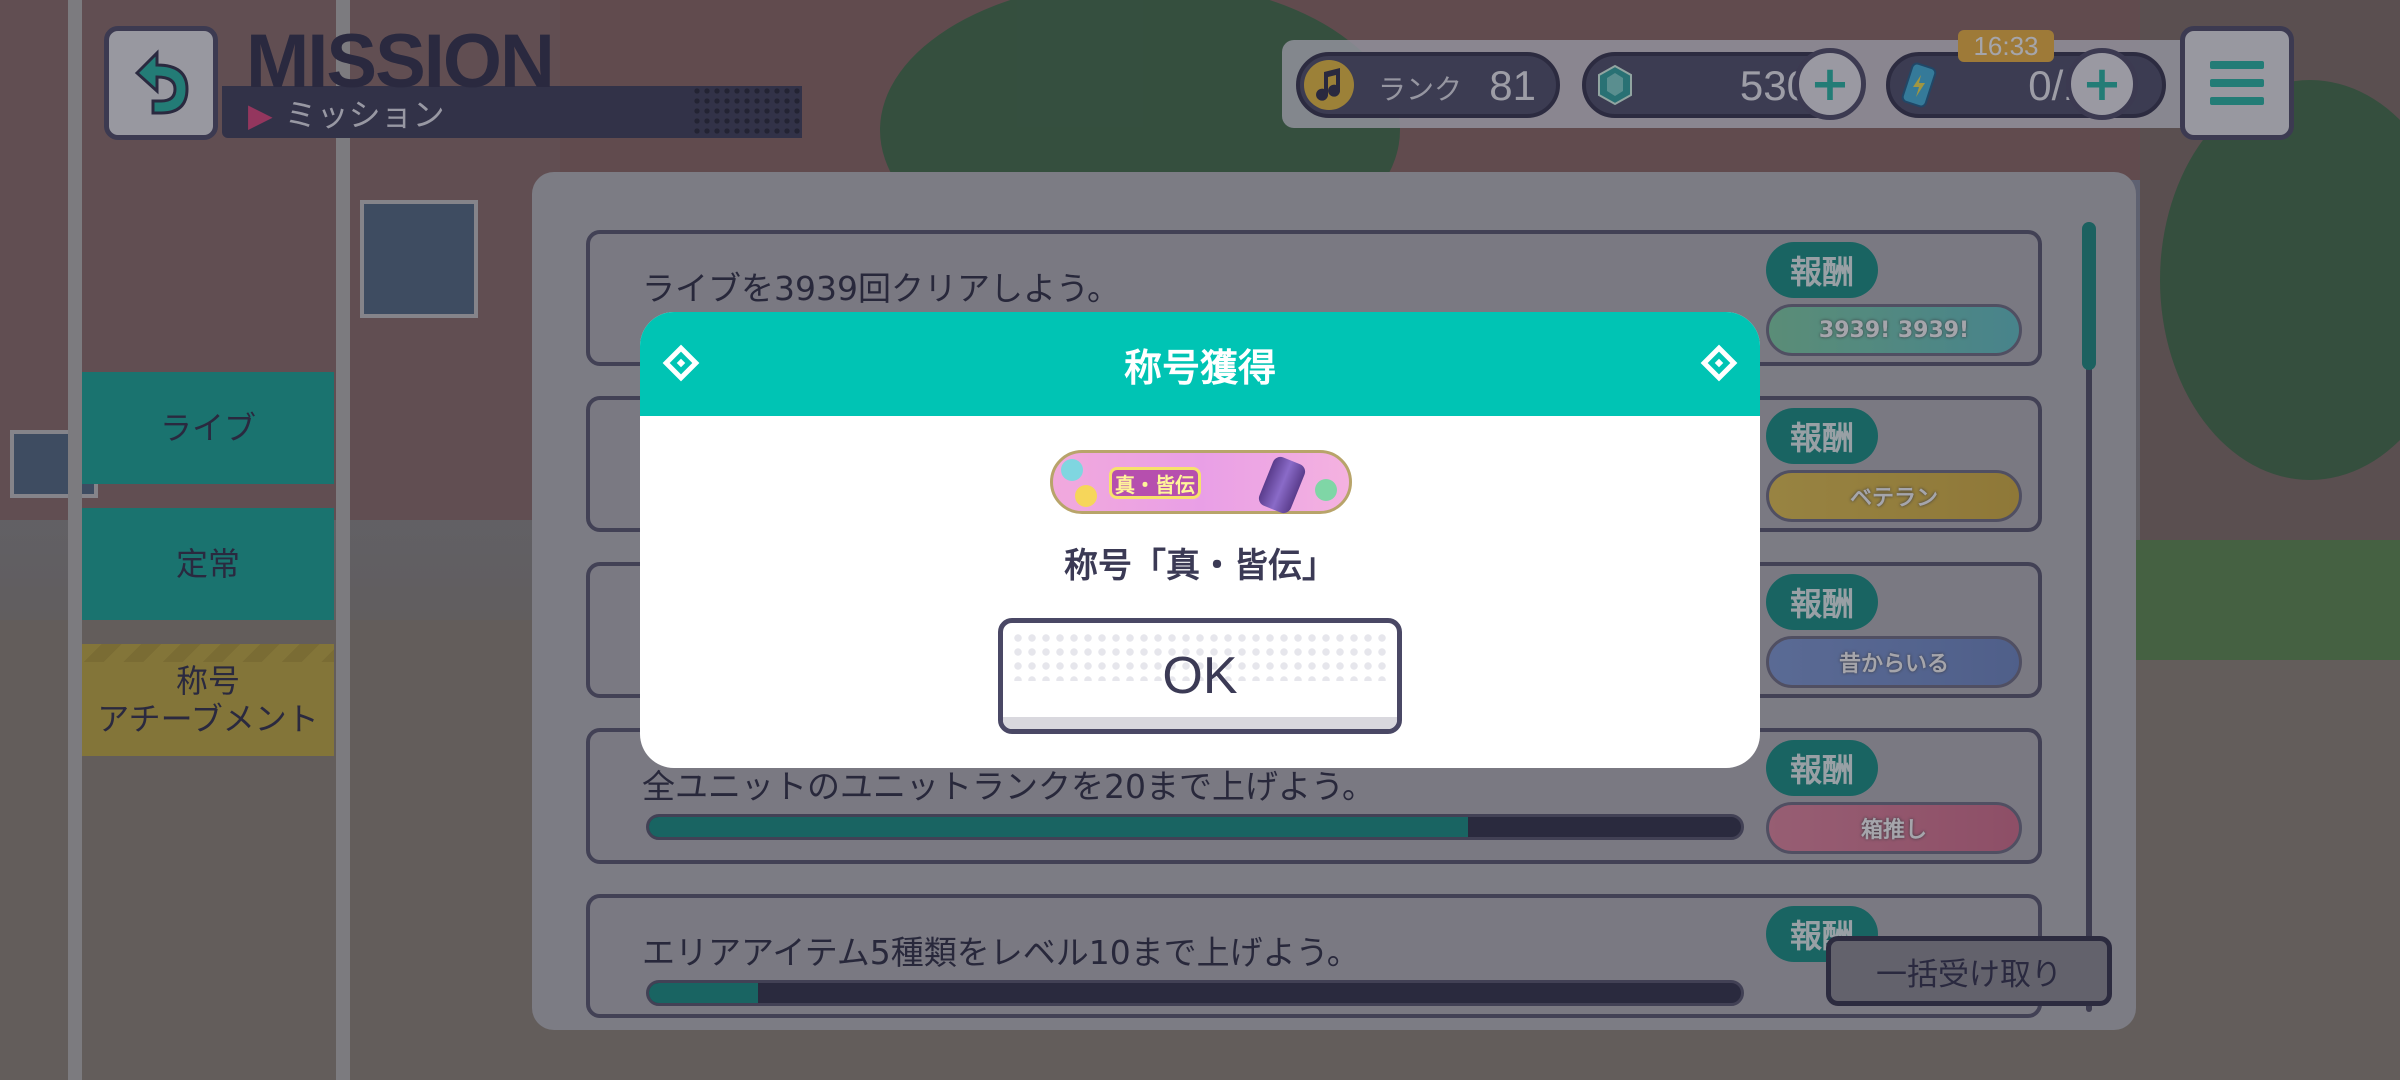  I want to click on title-badge-image: 真・皆伝, so click(1201, 483).